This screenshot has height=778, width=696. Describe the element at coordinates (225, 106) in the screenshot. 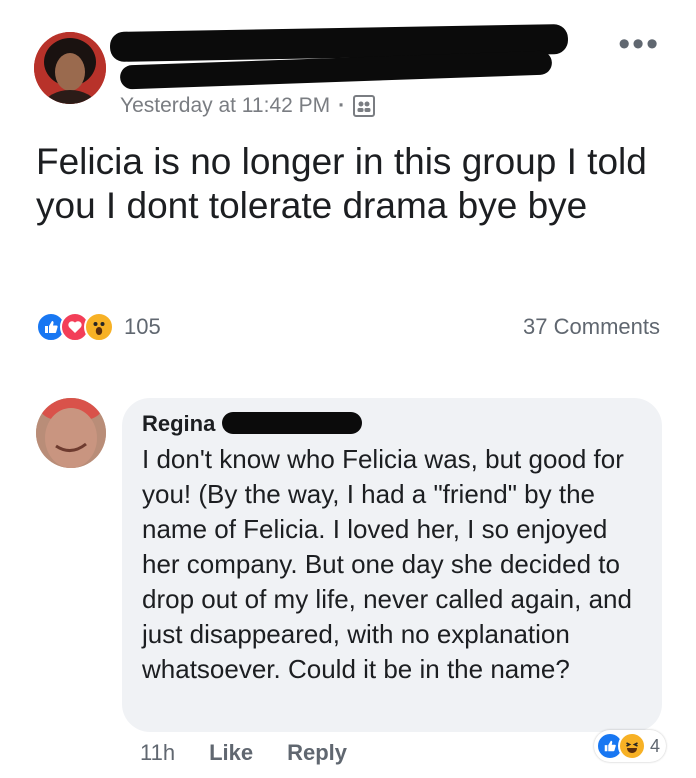

I see `post-timestamp: Yesterday at 11:42 PM` at that location.